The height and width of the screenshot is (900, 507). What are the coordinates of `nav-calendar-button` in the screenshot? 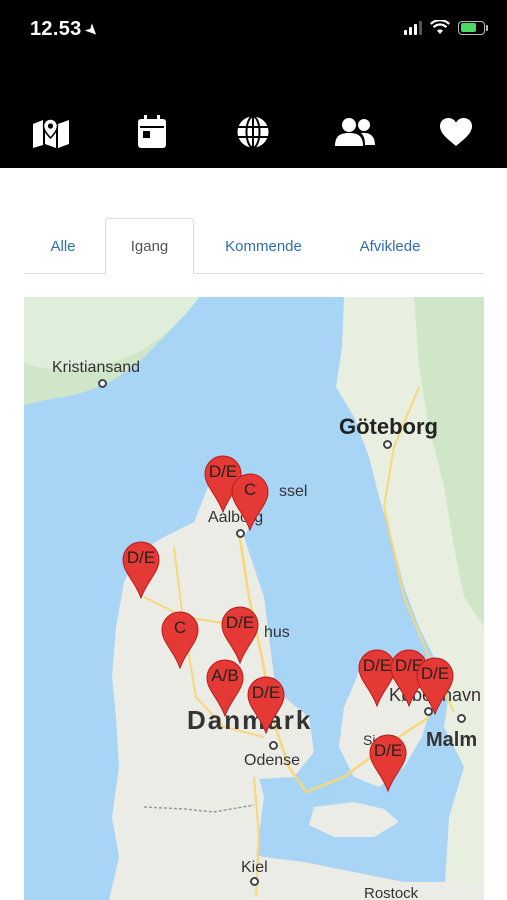 It's located at (152, 132).